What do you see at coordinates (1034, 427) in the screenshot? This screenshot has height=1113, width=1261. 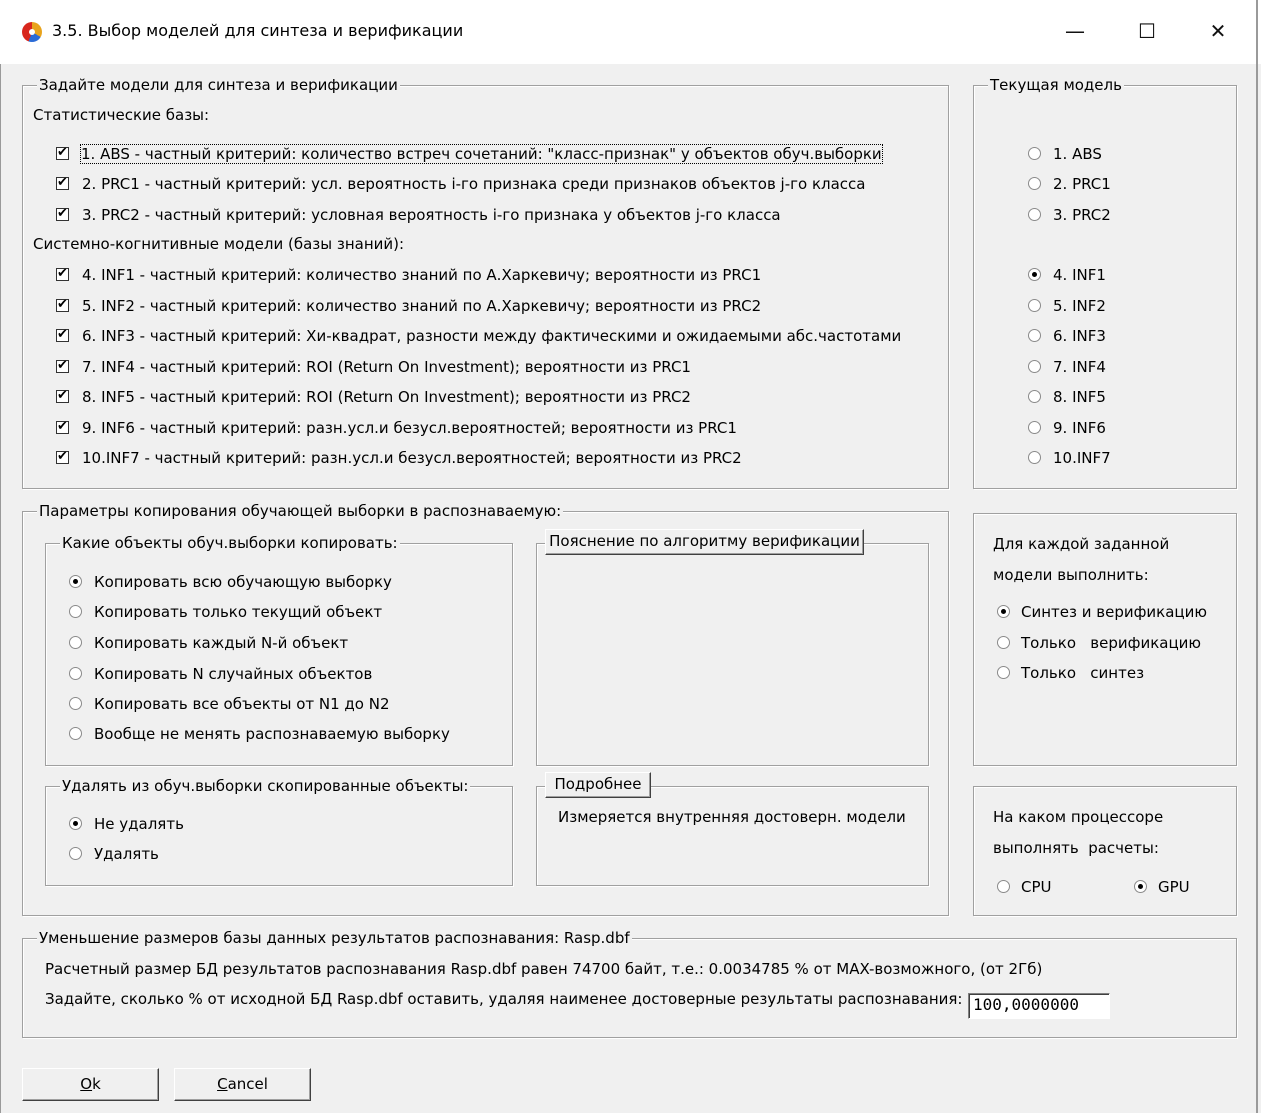 I see `current-model-radio-inf6` at bounding box center [1034, 427].